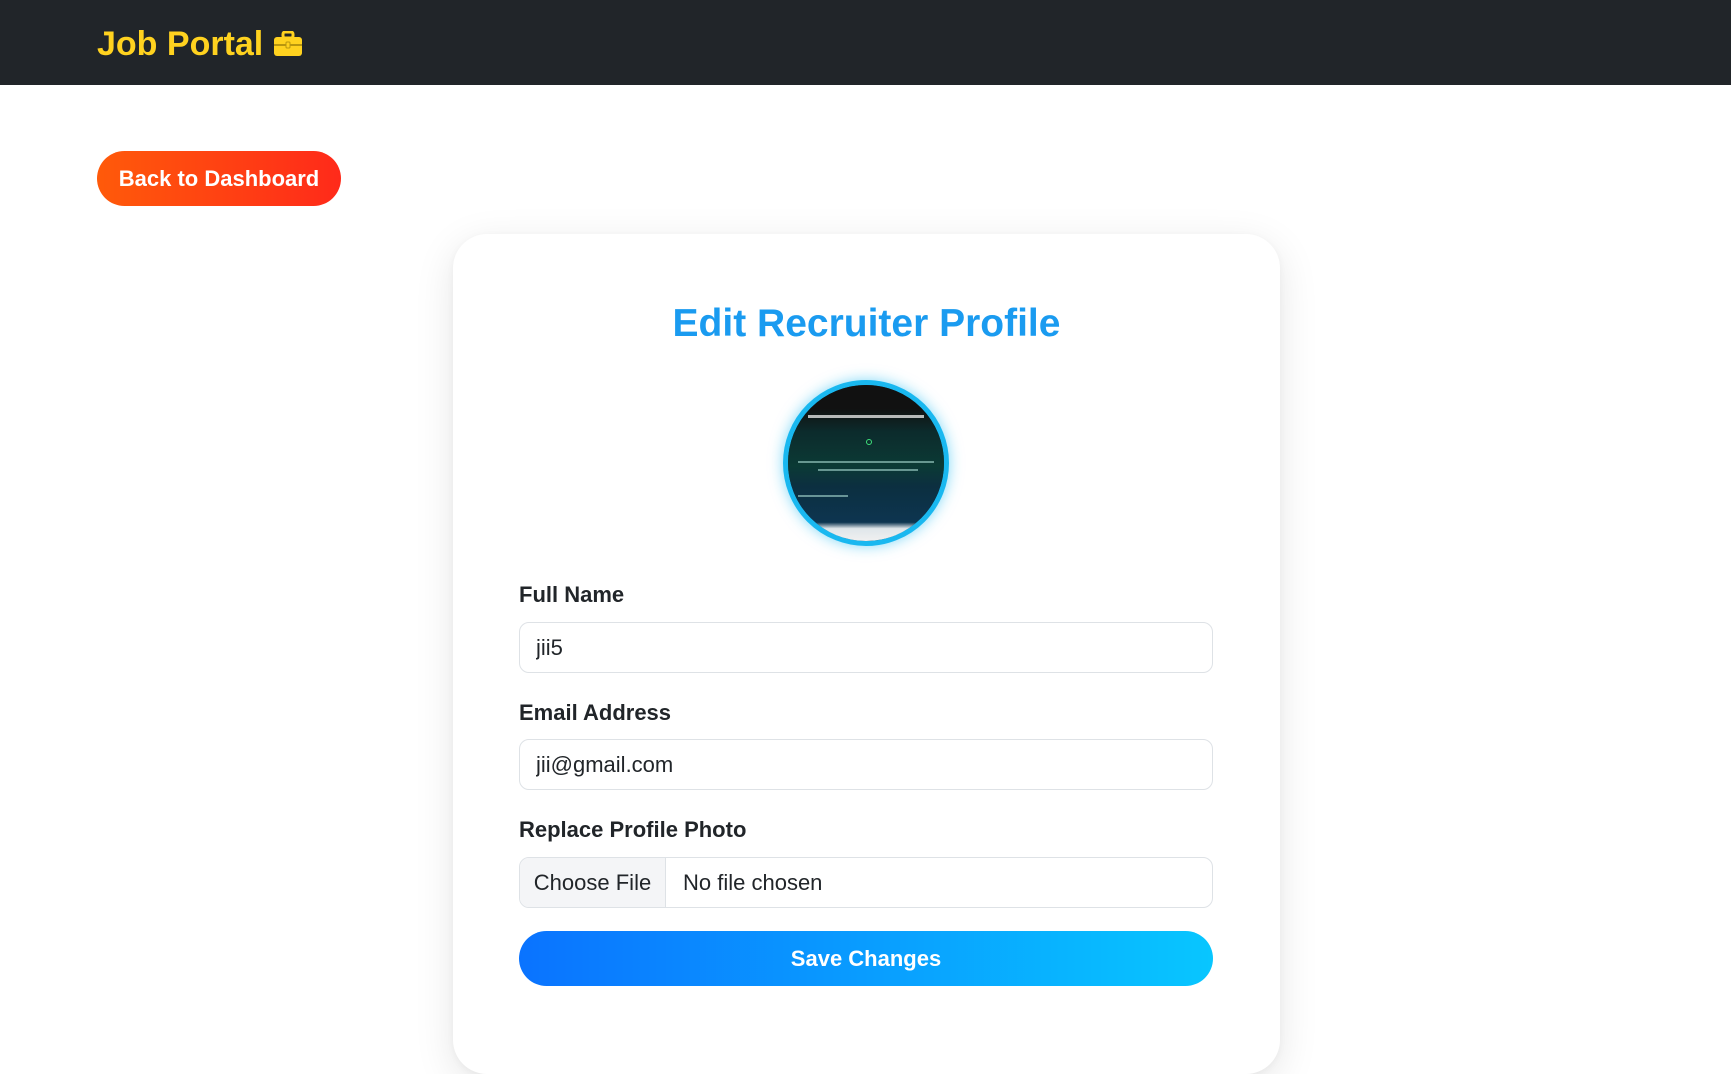 The width and height of the screenshot is (1731, 1074). Describe the element at coordinates (753, 882) in the screenshot. I see `file-status: No file chosen` at that location.